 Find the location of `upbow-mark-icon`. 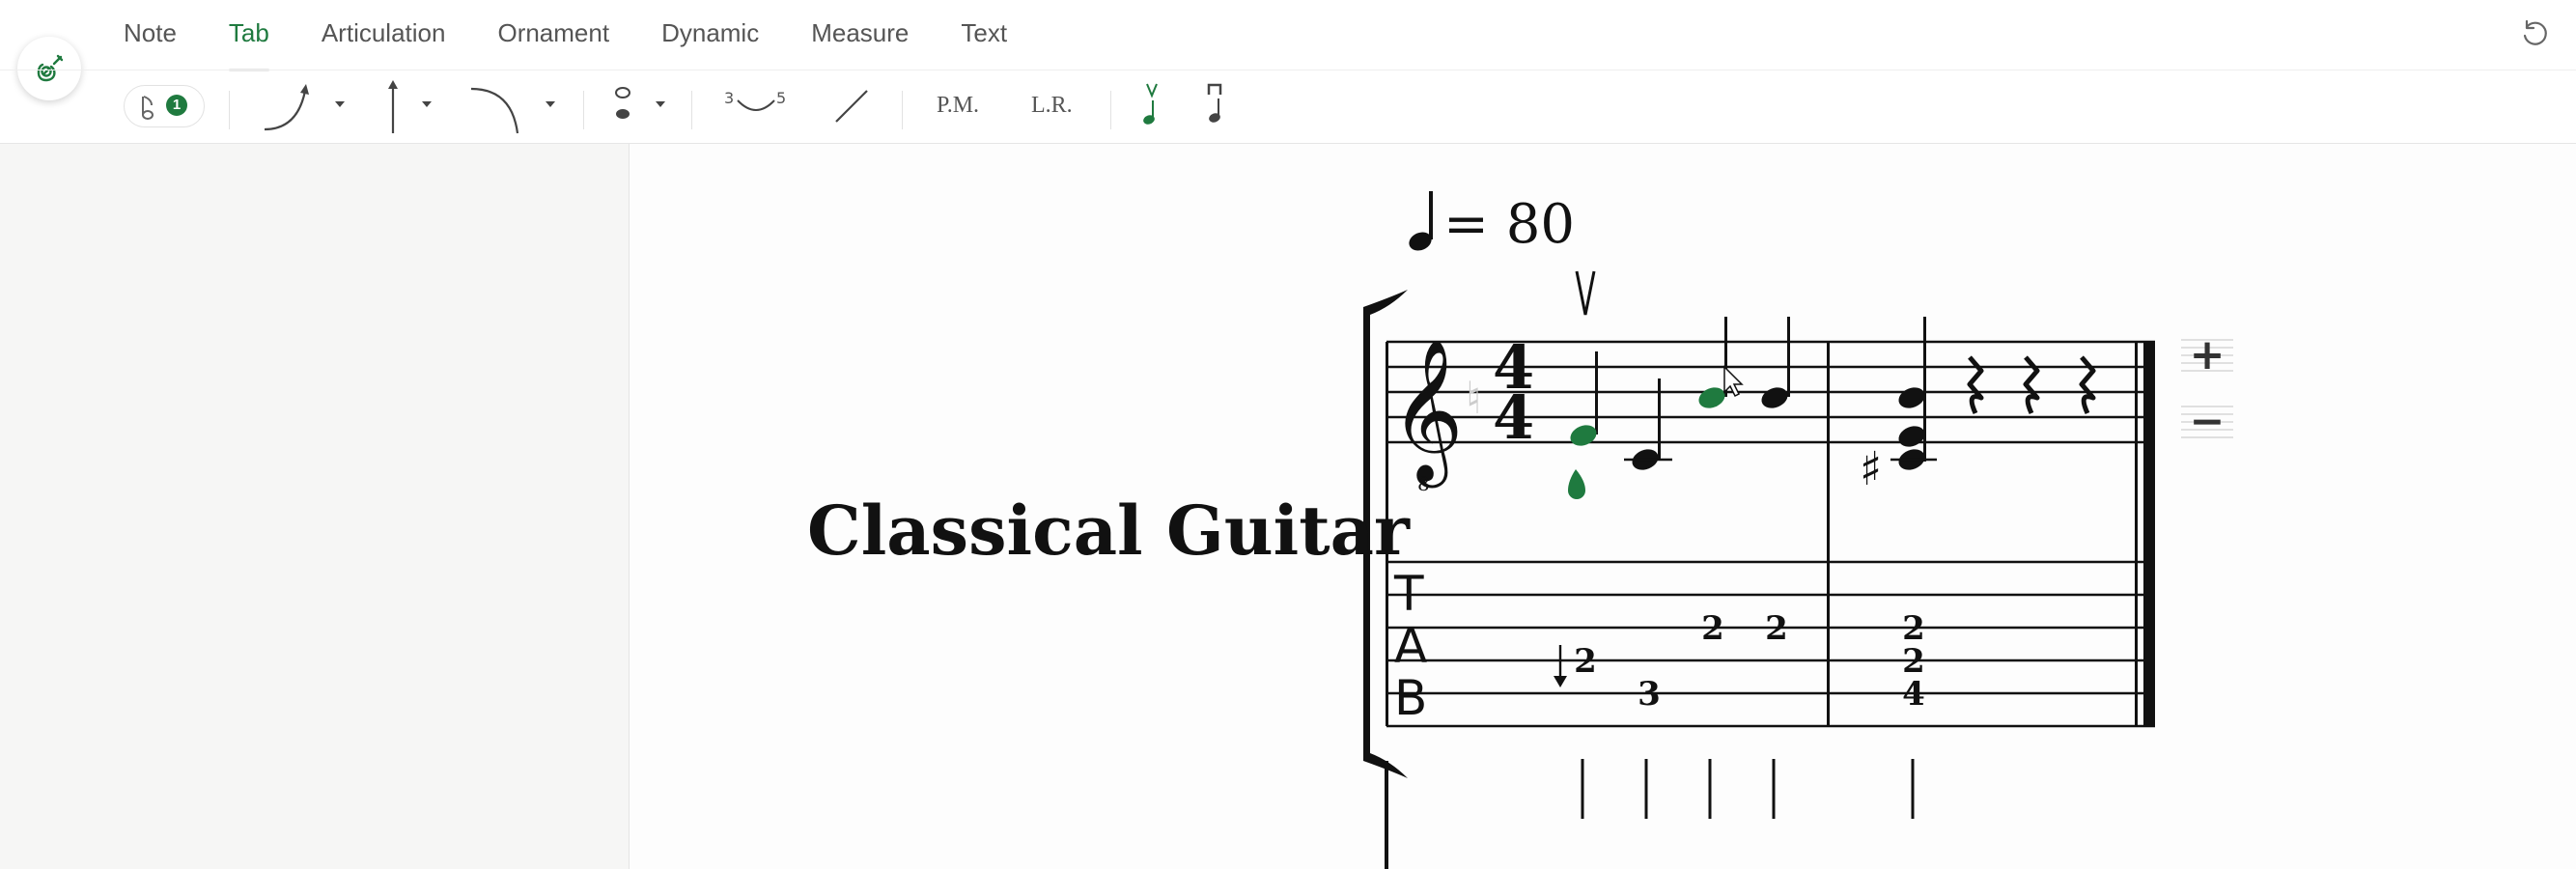

upbow-mark-icon is located at coordinates (1586, 293).